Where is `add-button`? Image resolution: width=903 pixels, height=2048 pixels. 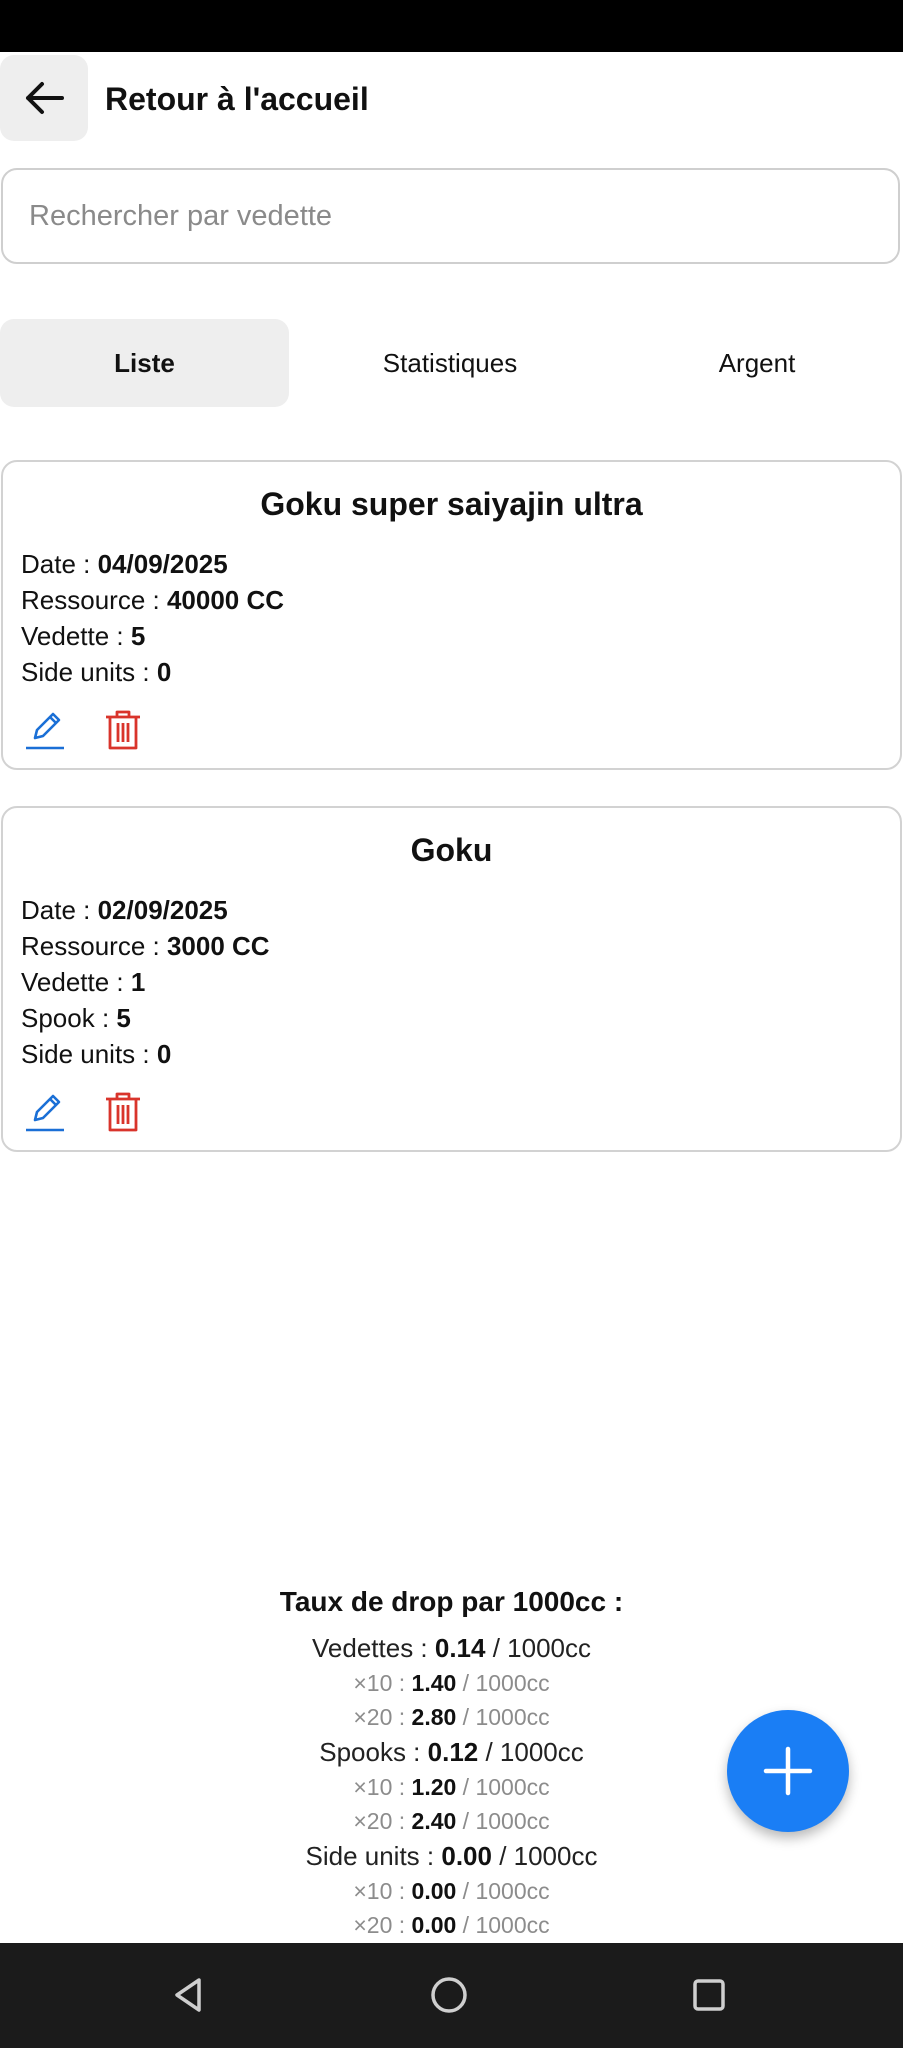
add-button is located at coordinates (788, 1771).